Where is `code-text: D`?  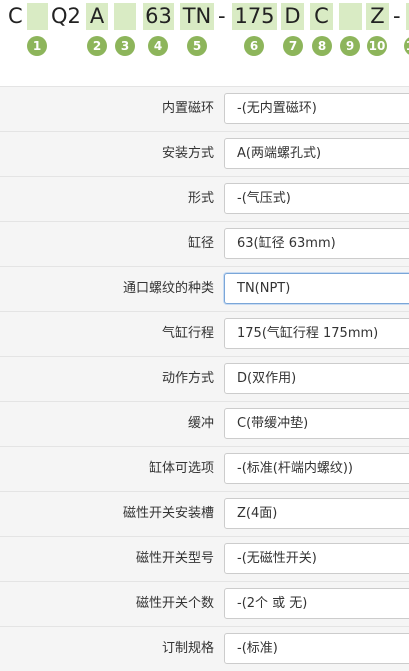
code-text: D is located at coordinates (292, 16).